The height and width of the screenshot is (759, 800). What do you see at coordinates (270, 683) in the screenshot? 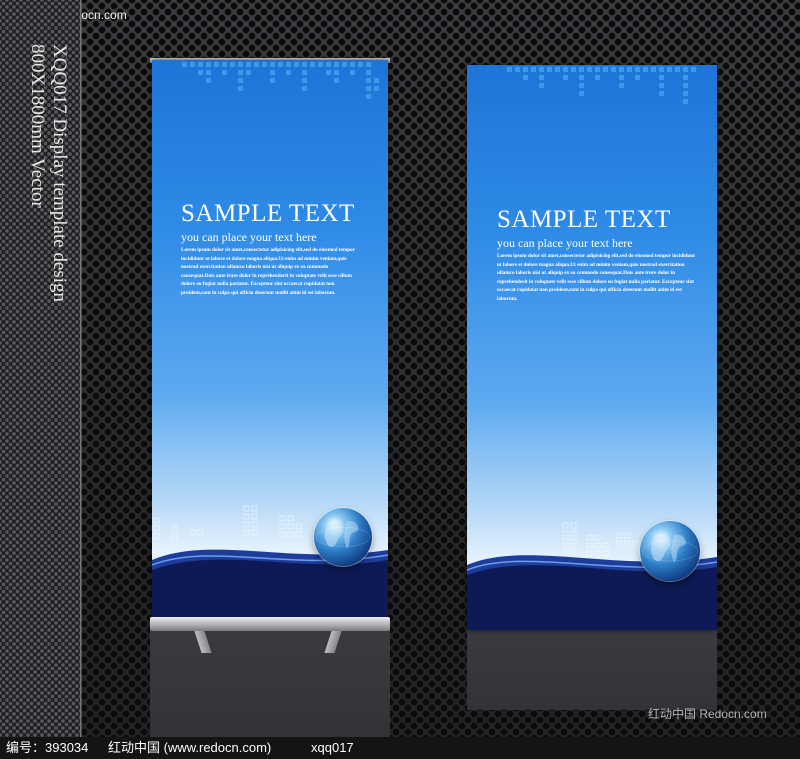
I see `floor-left` at bounding box center [270, 683].